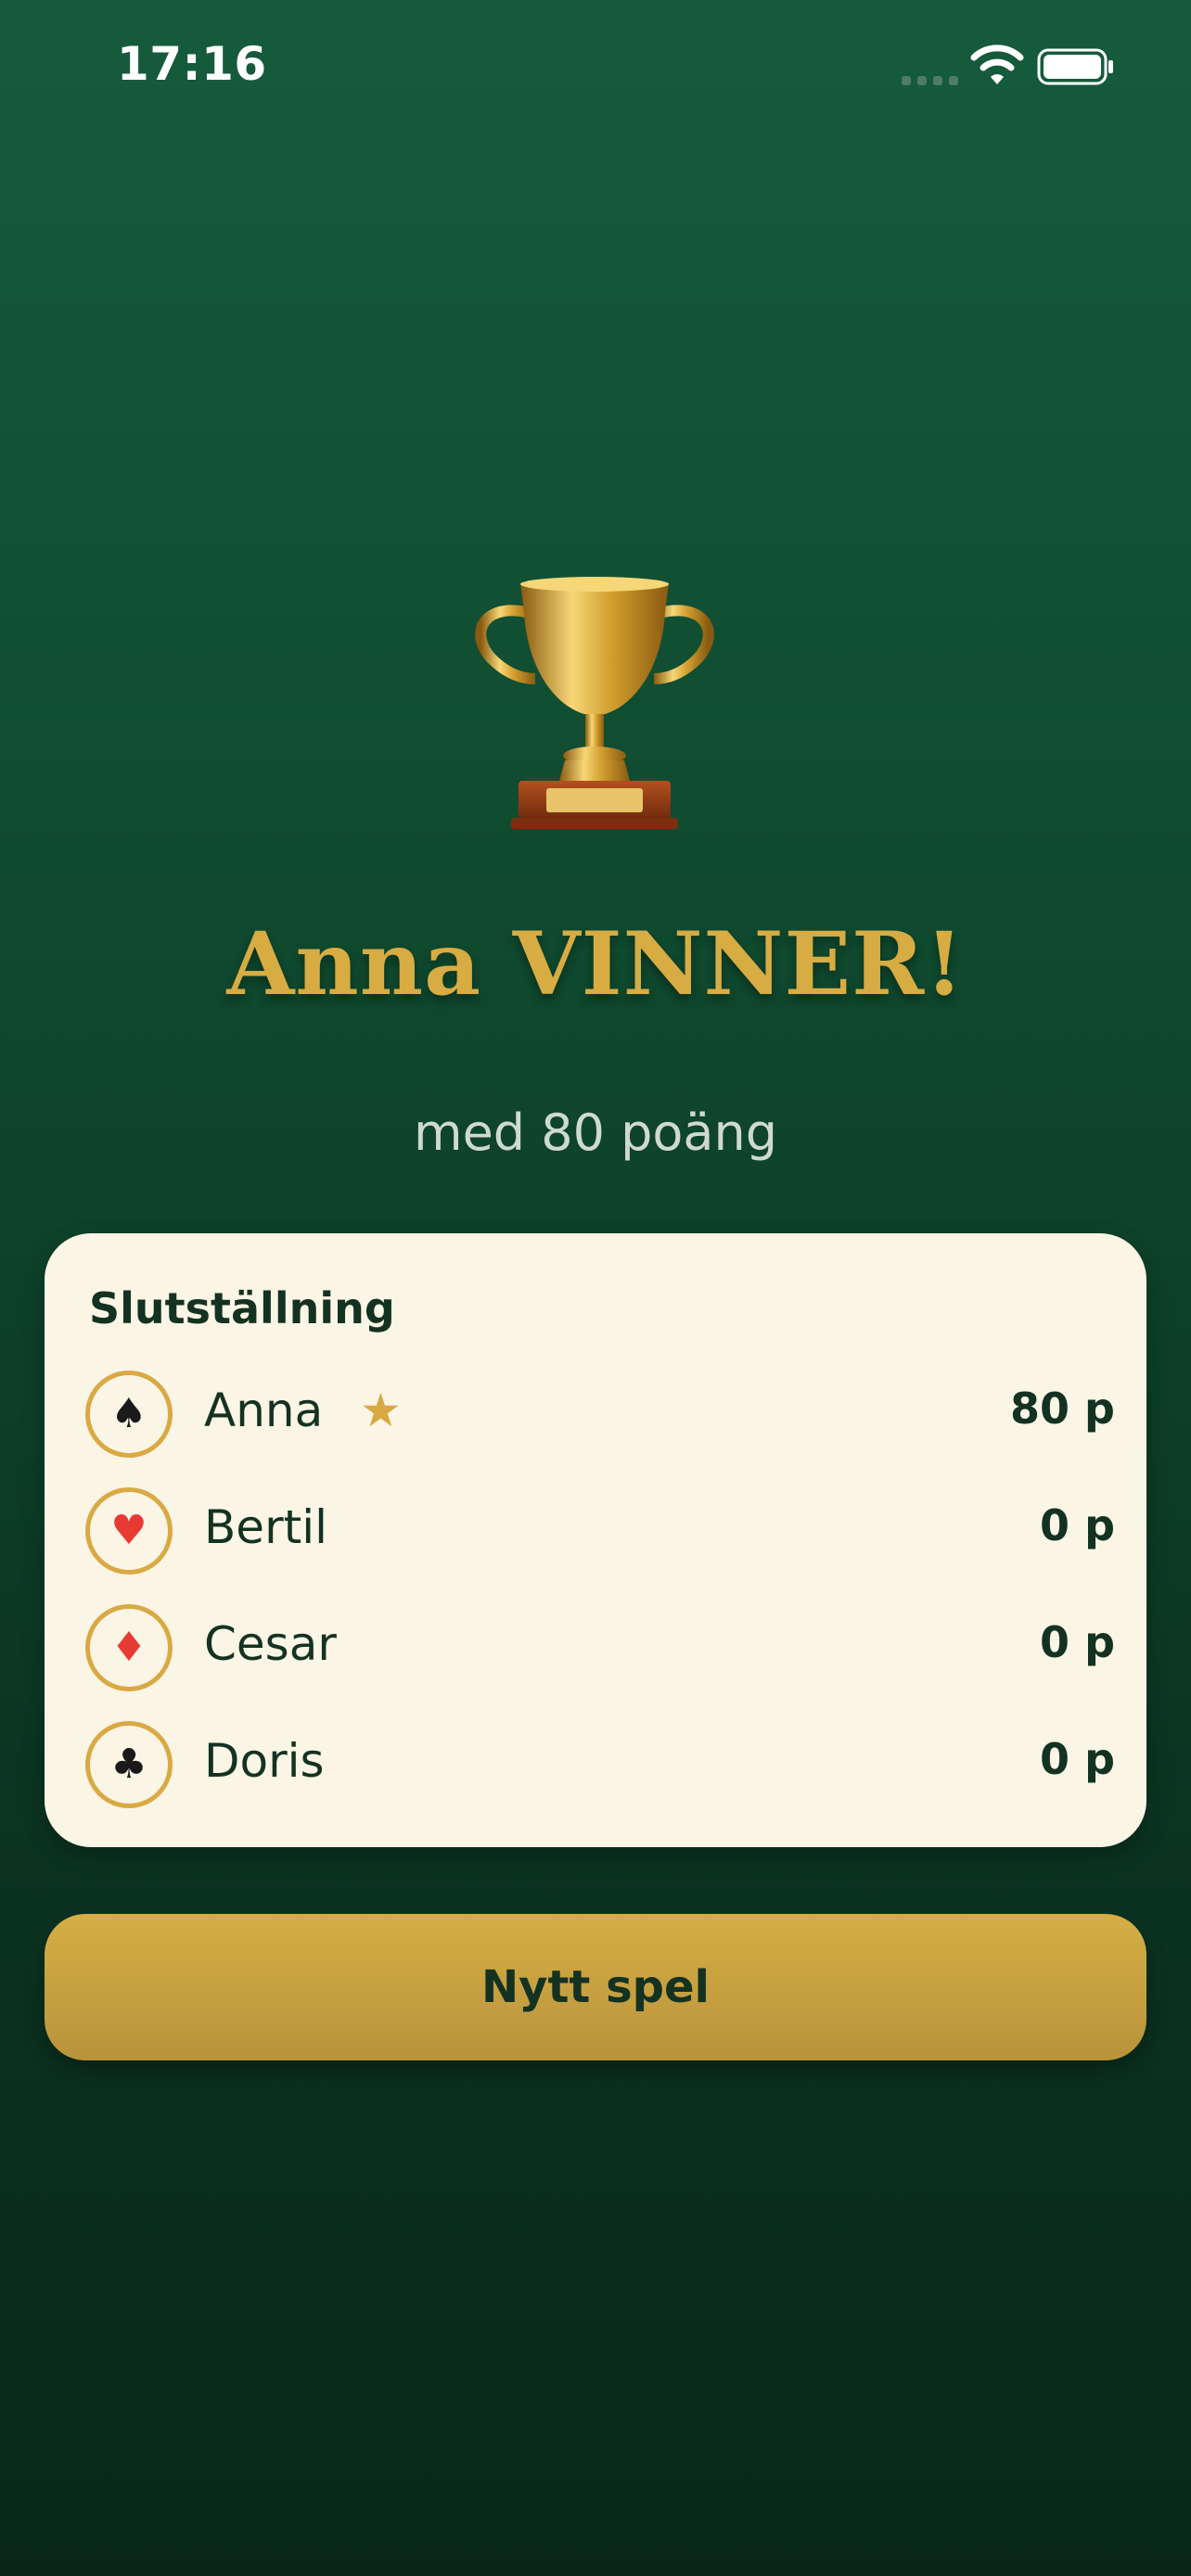  What do you see at coordinates (1062, 1409) in the screenshot?
I see `player-score: 80 p` at bounding box center [1062, 1409].